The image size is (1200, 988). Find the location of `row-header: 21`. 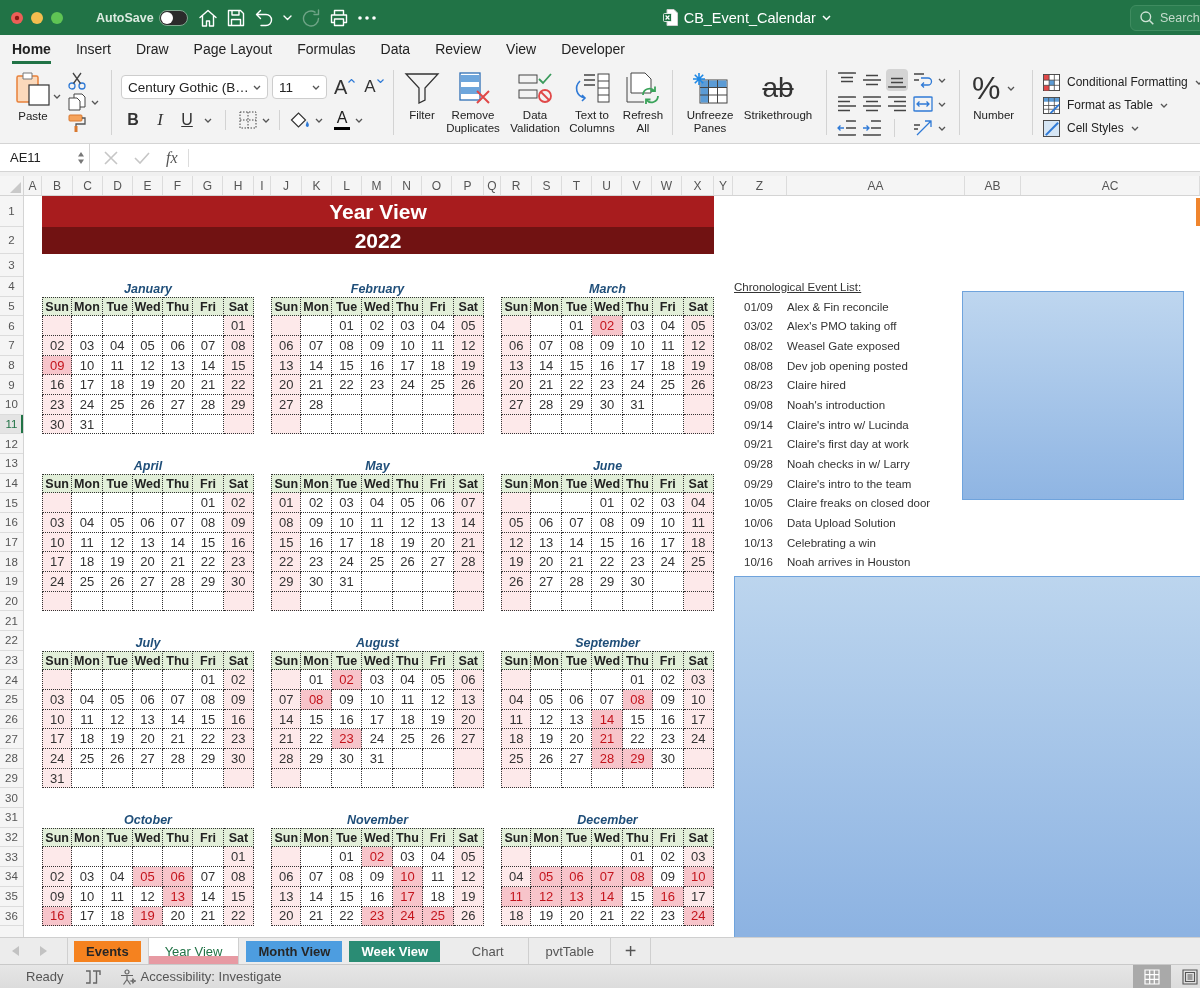

row-header: 21 is located at coordinates (11, 621).